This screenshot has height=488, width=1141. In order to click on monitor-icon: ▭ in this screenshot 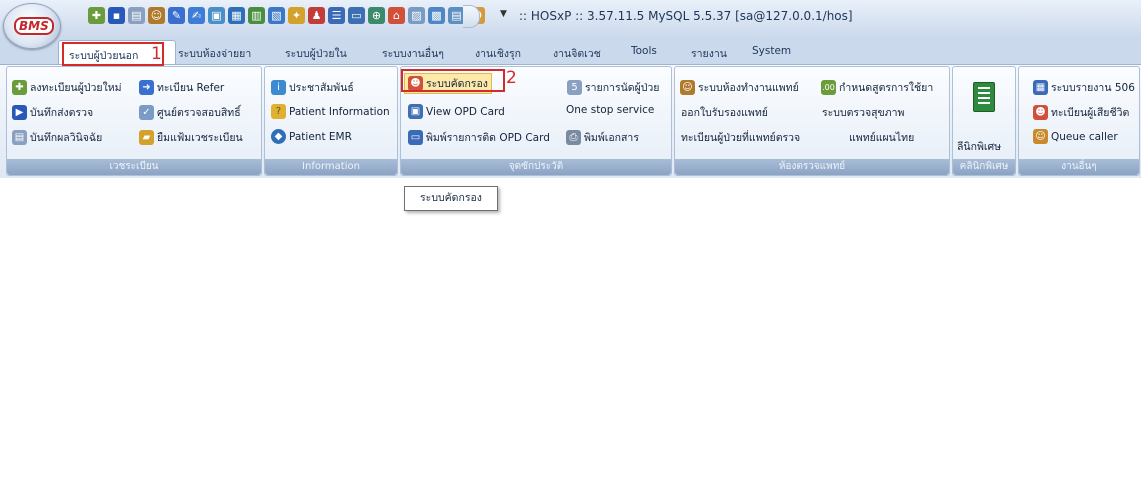, I will do `click(356, 15)`.